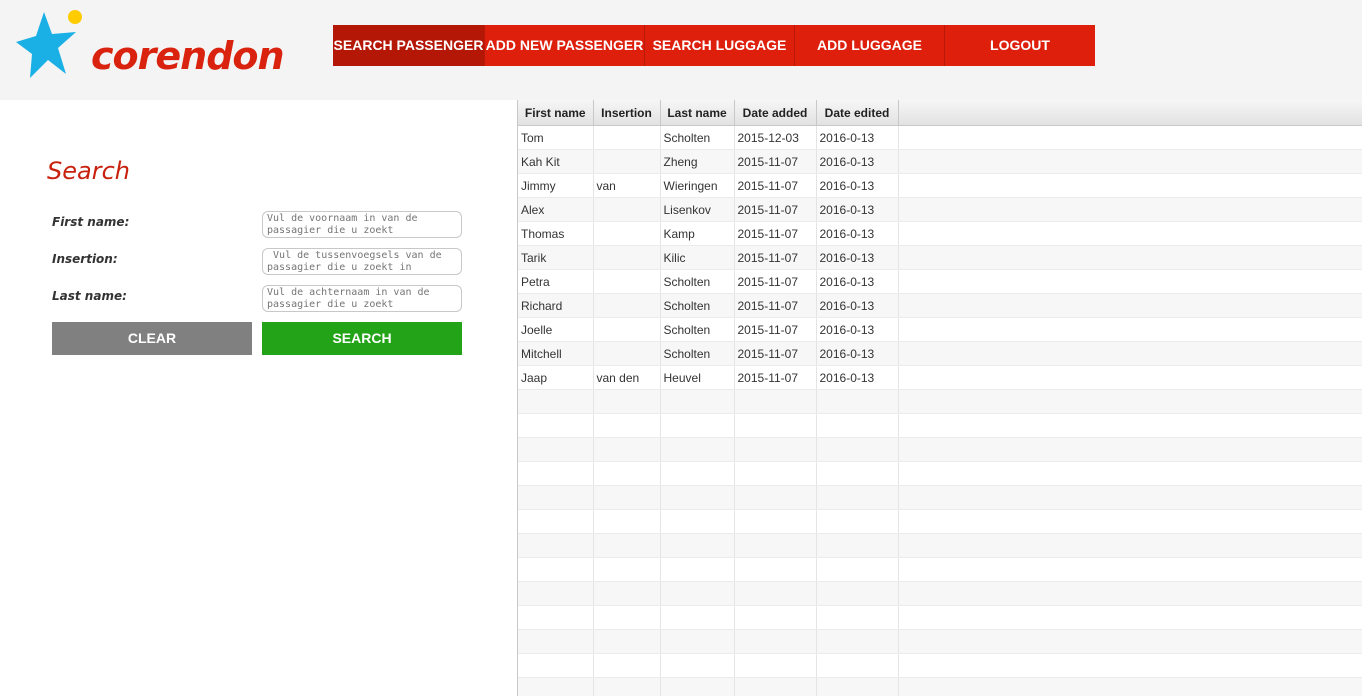  What do you see at coordinates (697, 209) in the screenshot?
I see `cell-last-name: Lisenkov` at bounding box center [697, 209].